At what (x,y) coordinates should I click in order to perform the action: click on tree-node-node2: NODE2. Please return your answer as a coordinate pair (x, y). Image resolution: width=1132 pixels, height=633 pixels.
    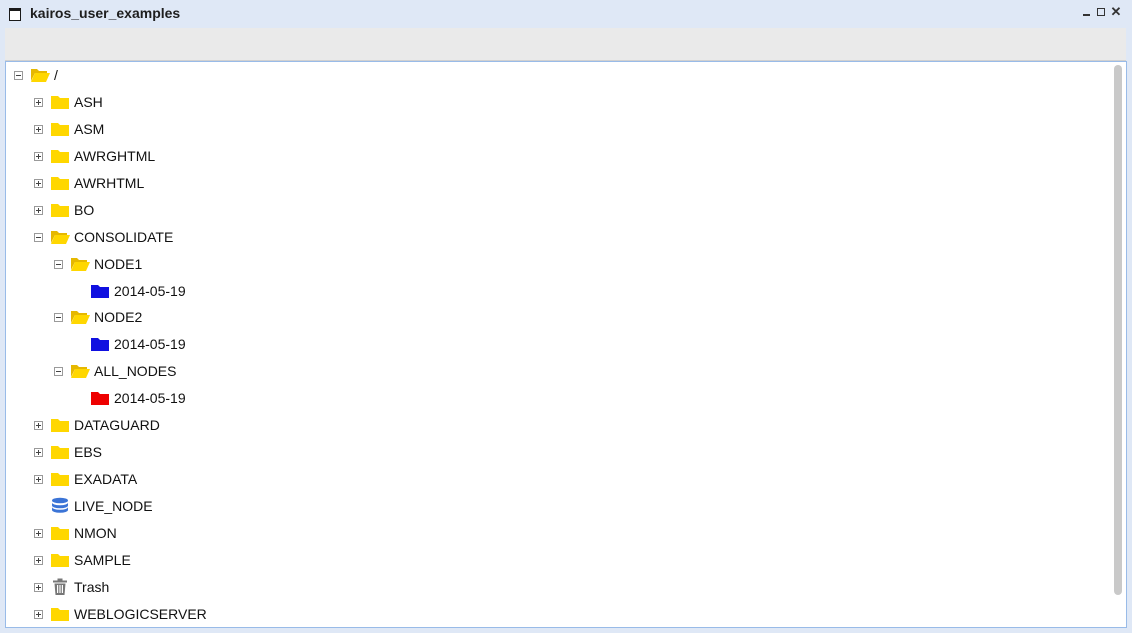
    Looking at the image, I should click on (98, 317).